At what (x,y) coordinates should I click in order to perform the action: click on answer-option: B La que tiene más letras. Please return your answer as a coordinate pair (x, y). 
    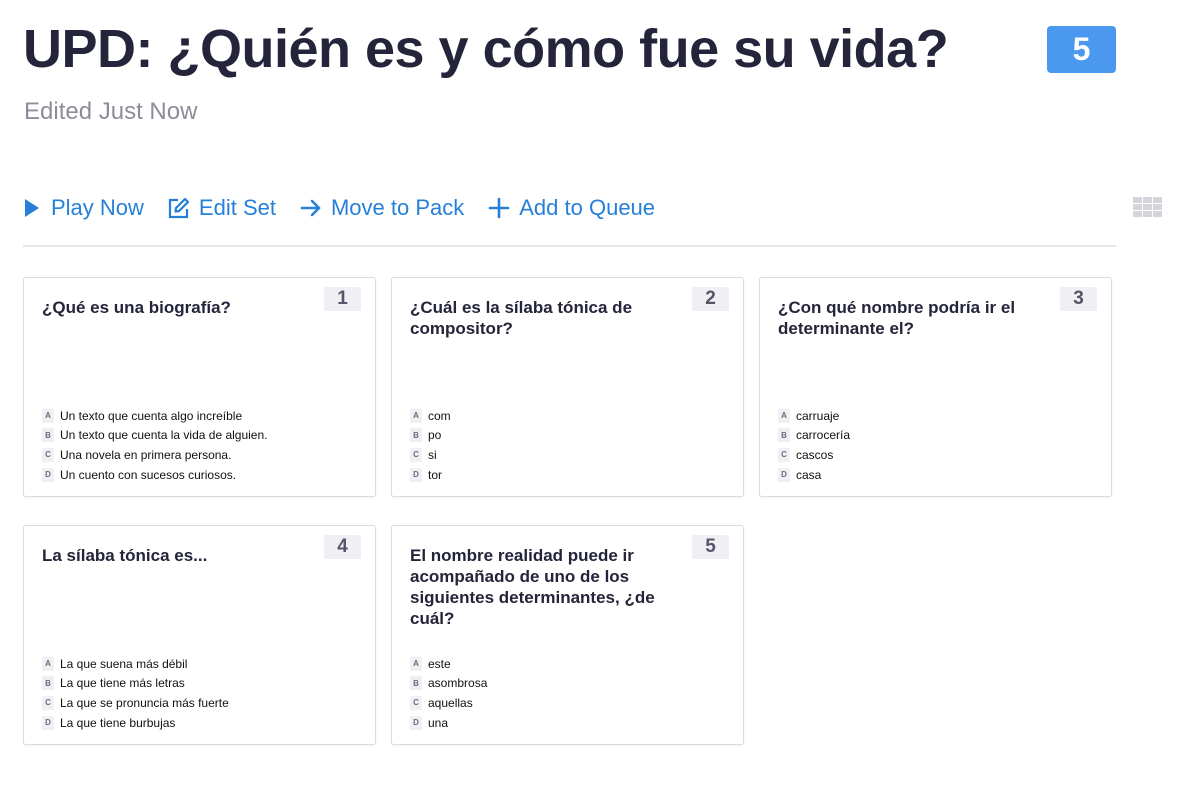
    Looking at the image, I should click on (135, 684).